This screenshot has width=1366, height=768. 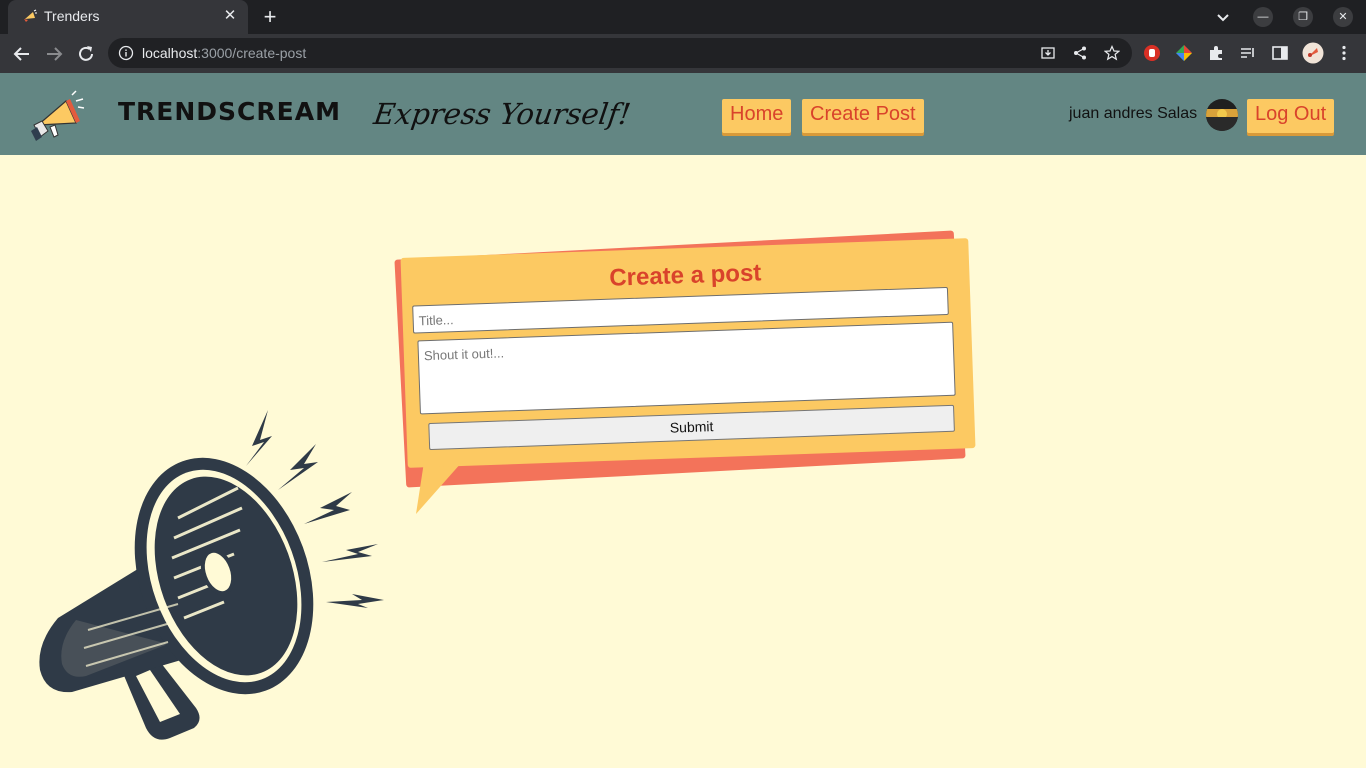 I want to click on restore-icon: ❐, so click(x=1303, y=17).